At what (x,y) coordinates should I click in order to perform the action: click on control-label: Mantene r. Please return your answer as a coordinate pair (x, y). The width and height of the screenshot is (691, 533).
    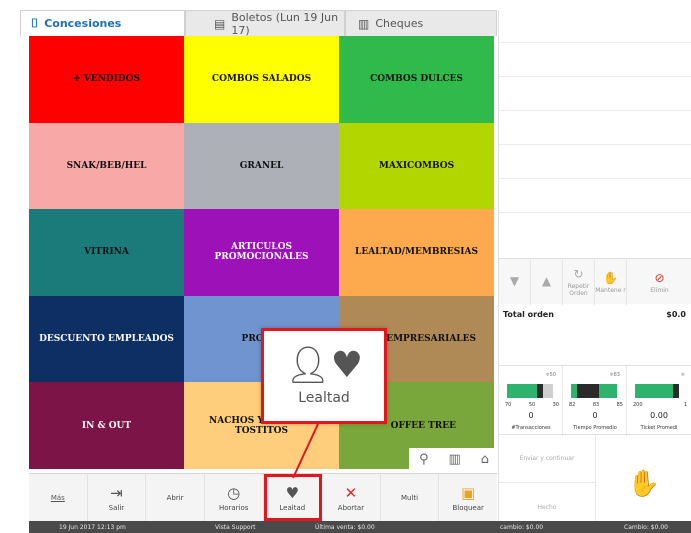
    Looking at the image, I should click on (610, 290).